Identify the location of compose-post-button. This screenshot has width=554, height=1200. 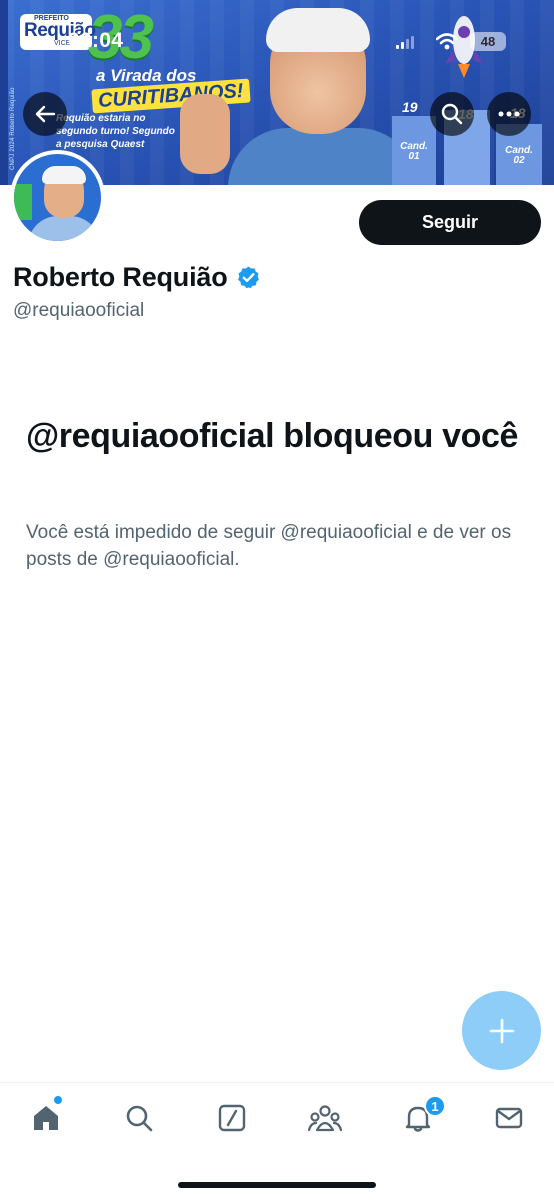
(501, 1030).